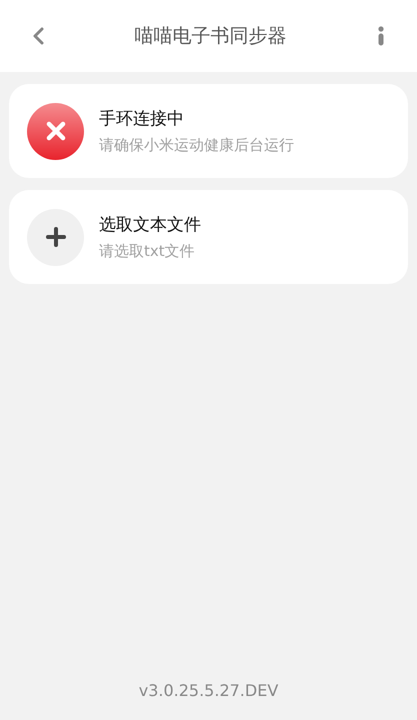 This screenshot has height=720, width=417. Describe the element at coordinates (196, 145) in the screenshot. I see `card-subtitle: 请确保小米运动健康后台运行` at that location.